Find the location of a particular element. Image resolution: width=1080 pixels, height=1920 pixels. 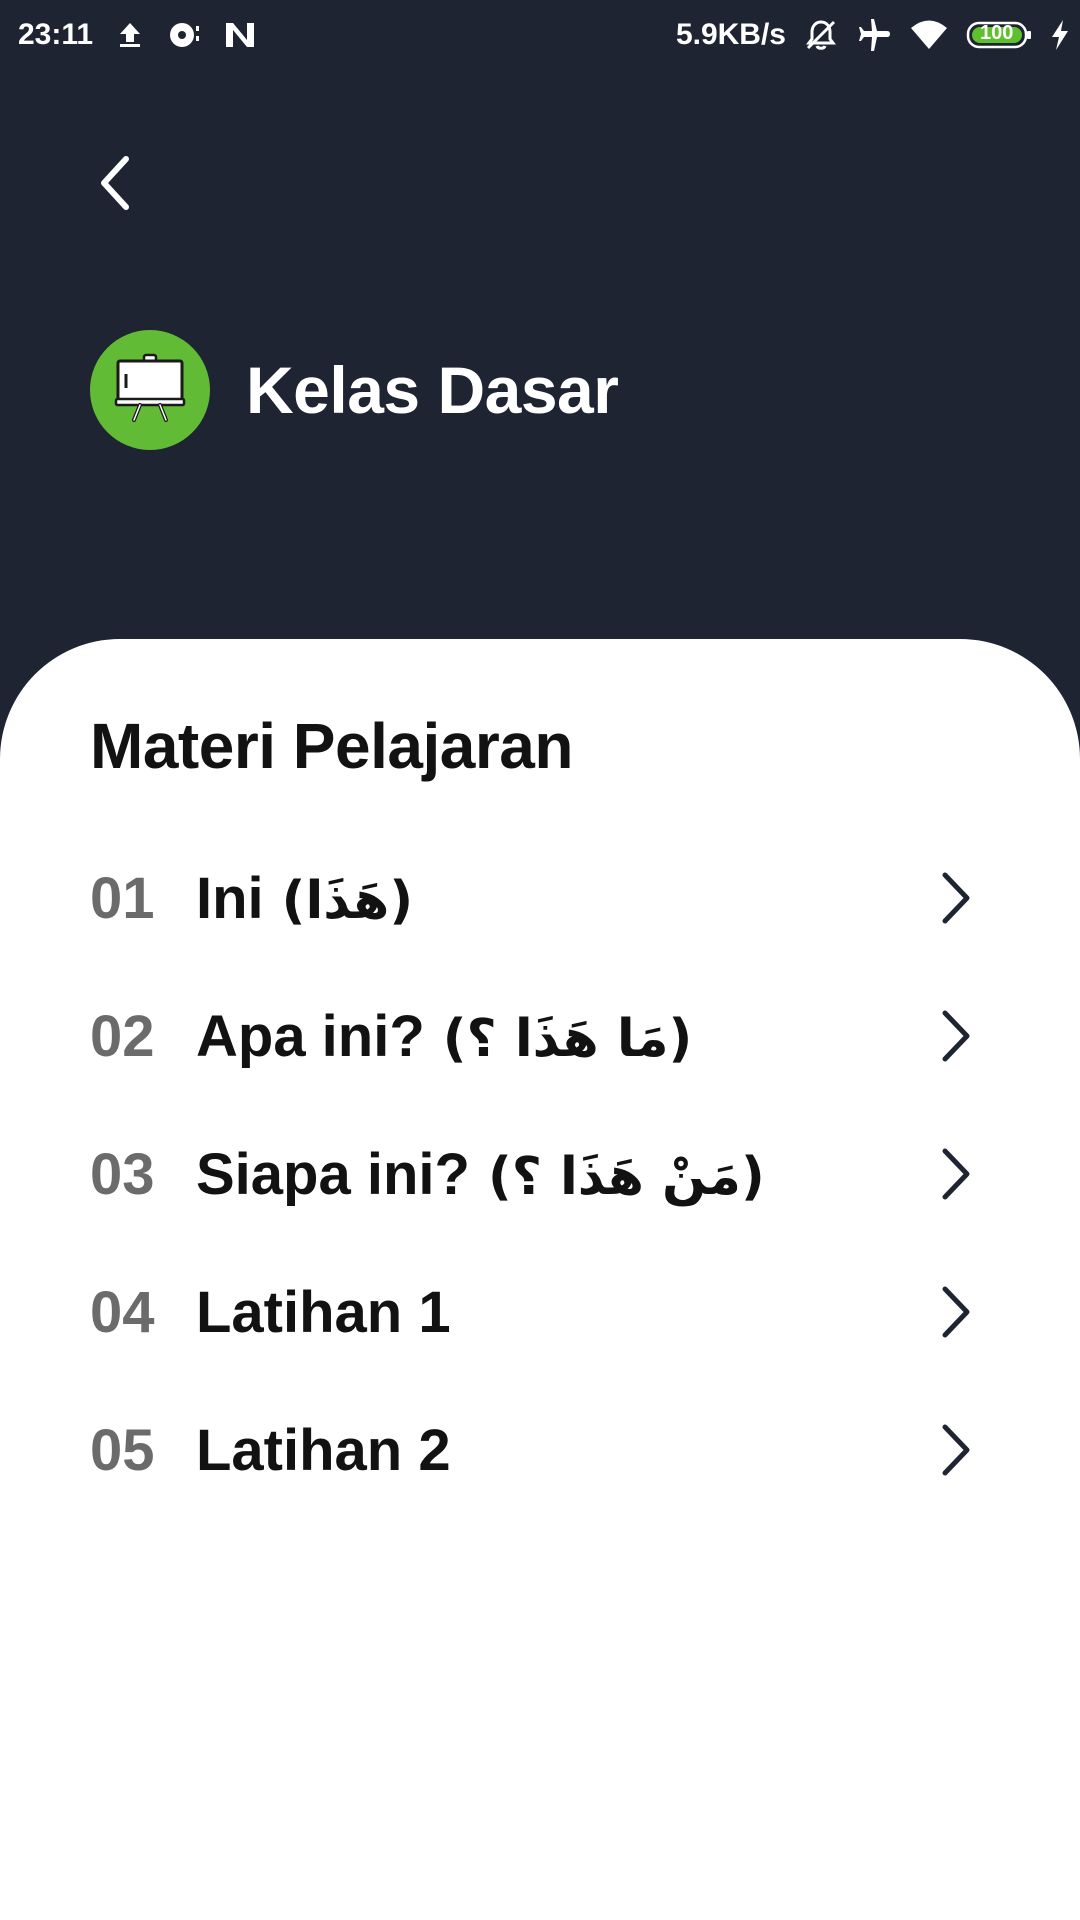

lesson-item-01: 01 Ini (هَذَا) is located at coordinates (540, 898).